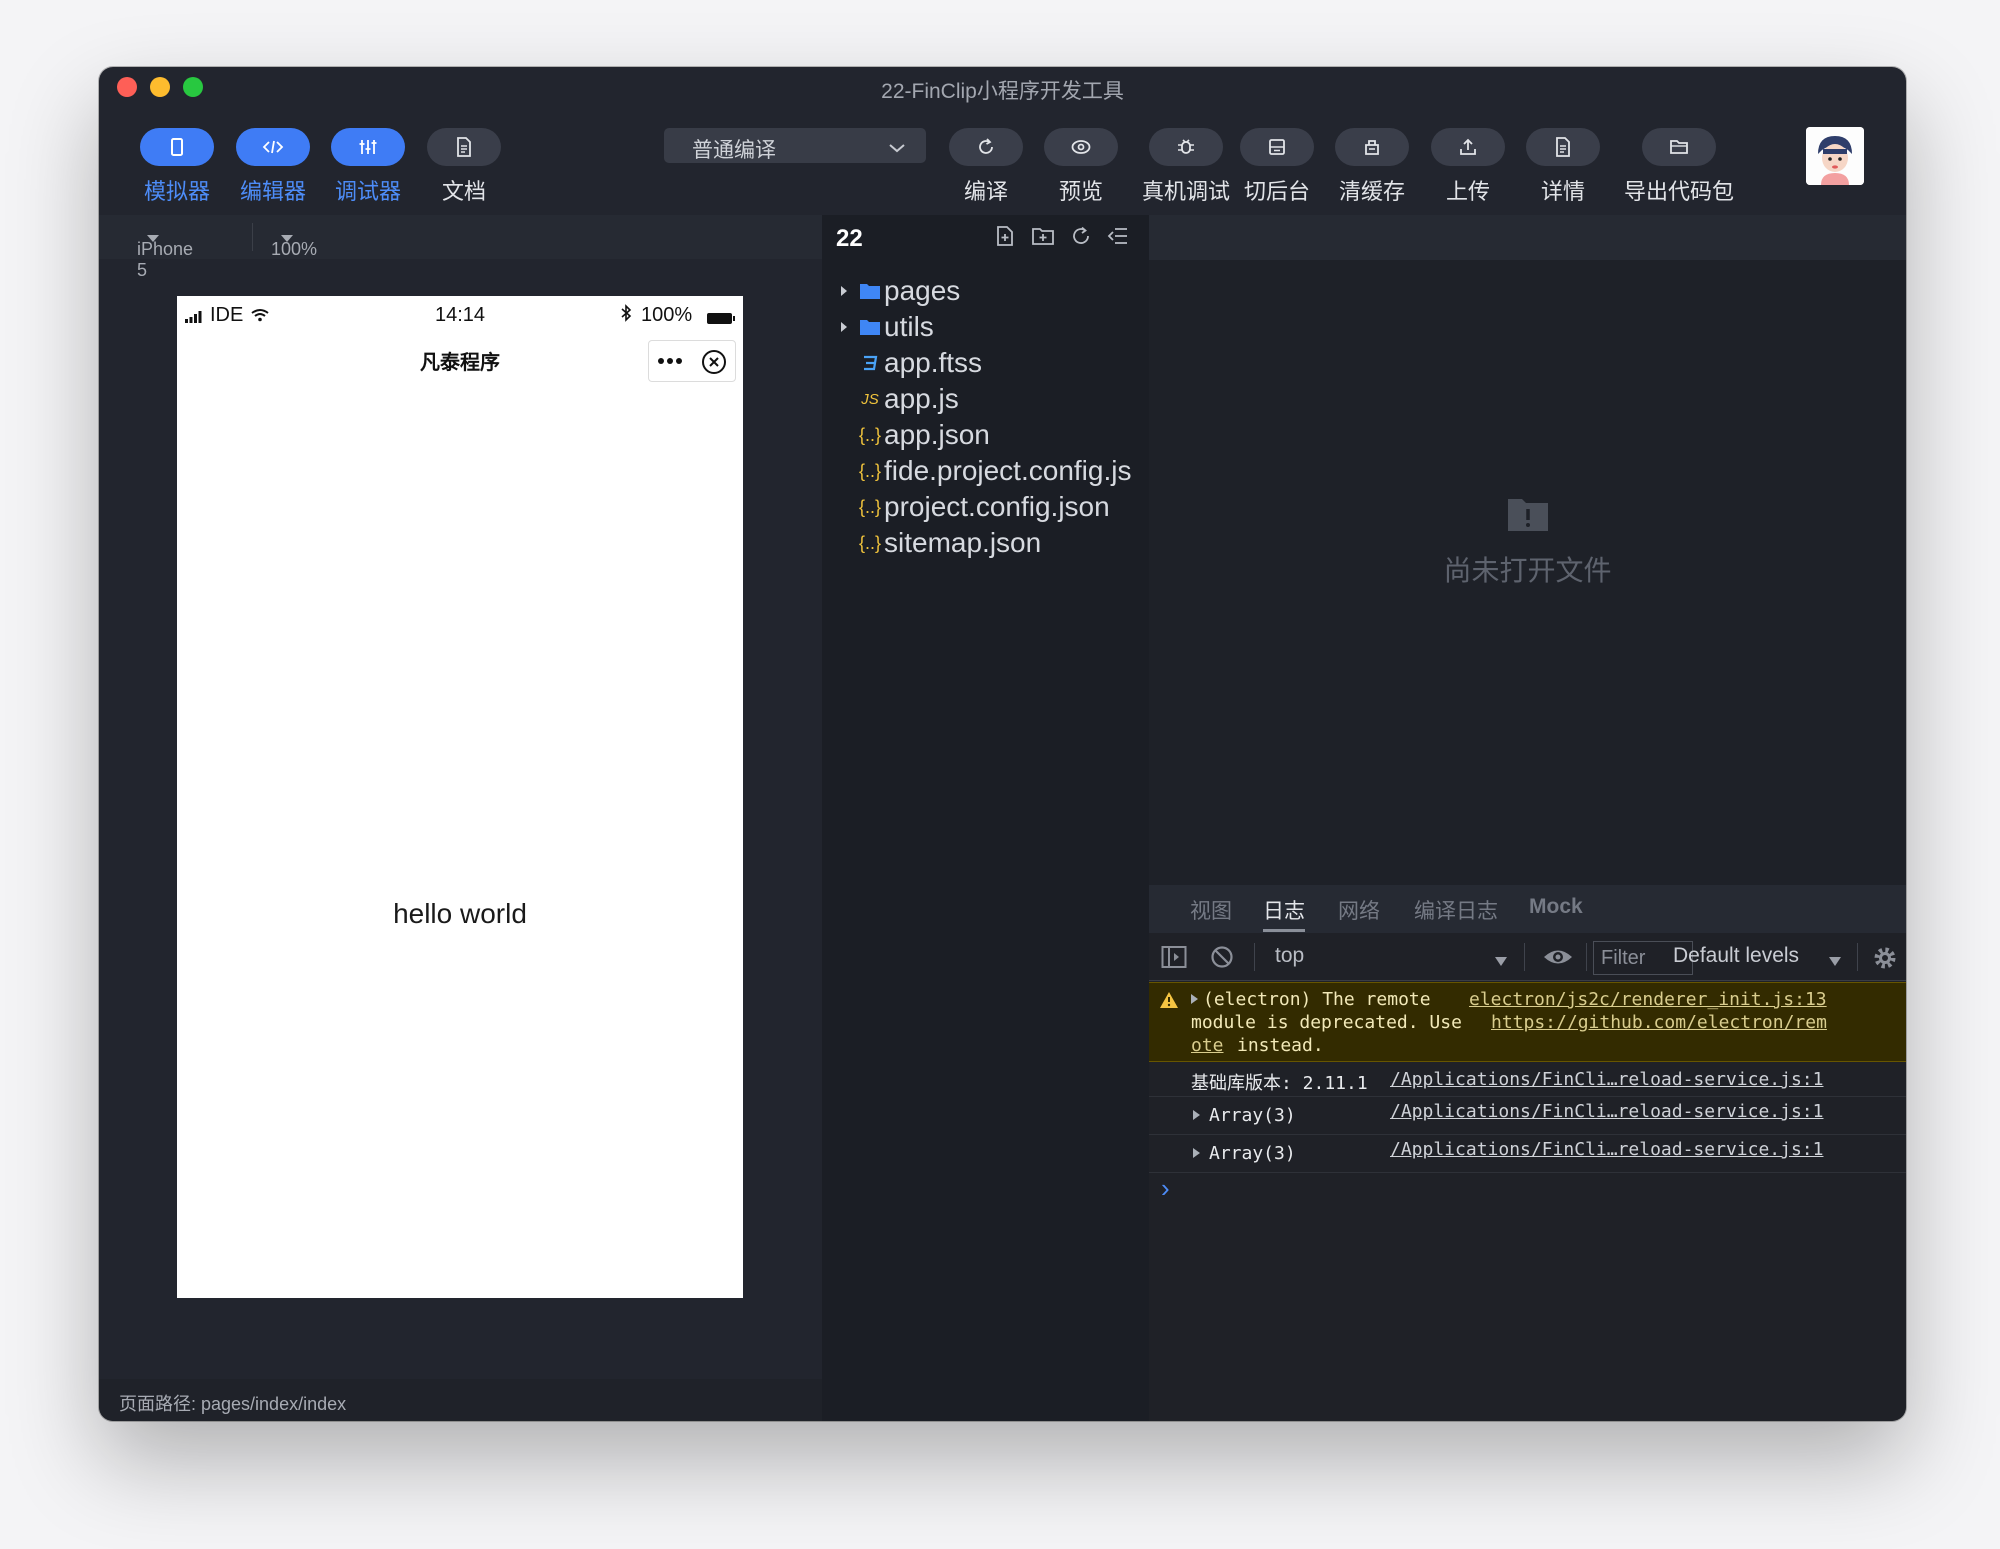  I want to click on upload-button: 上传, so click(1468, 167).